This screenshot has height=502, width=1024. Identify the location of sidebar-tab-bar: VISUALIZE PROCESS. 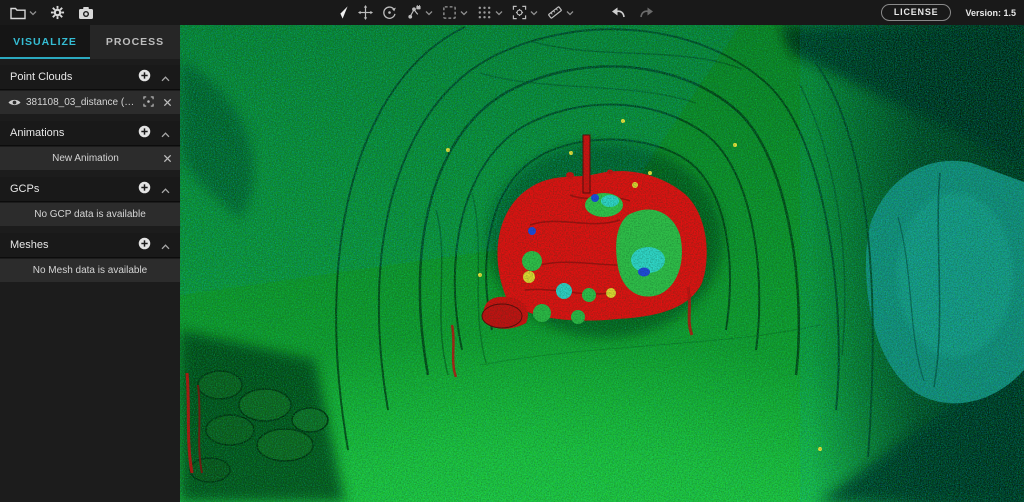
(90, 42).